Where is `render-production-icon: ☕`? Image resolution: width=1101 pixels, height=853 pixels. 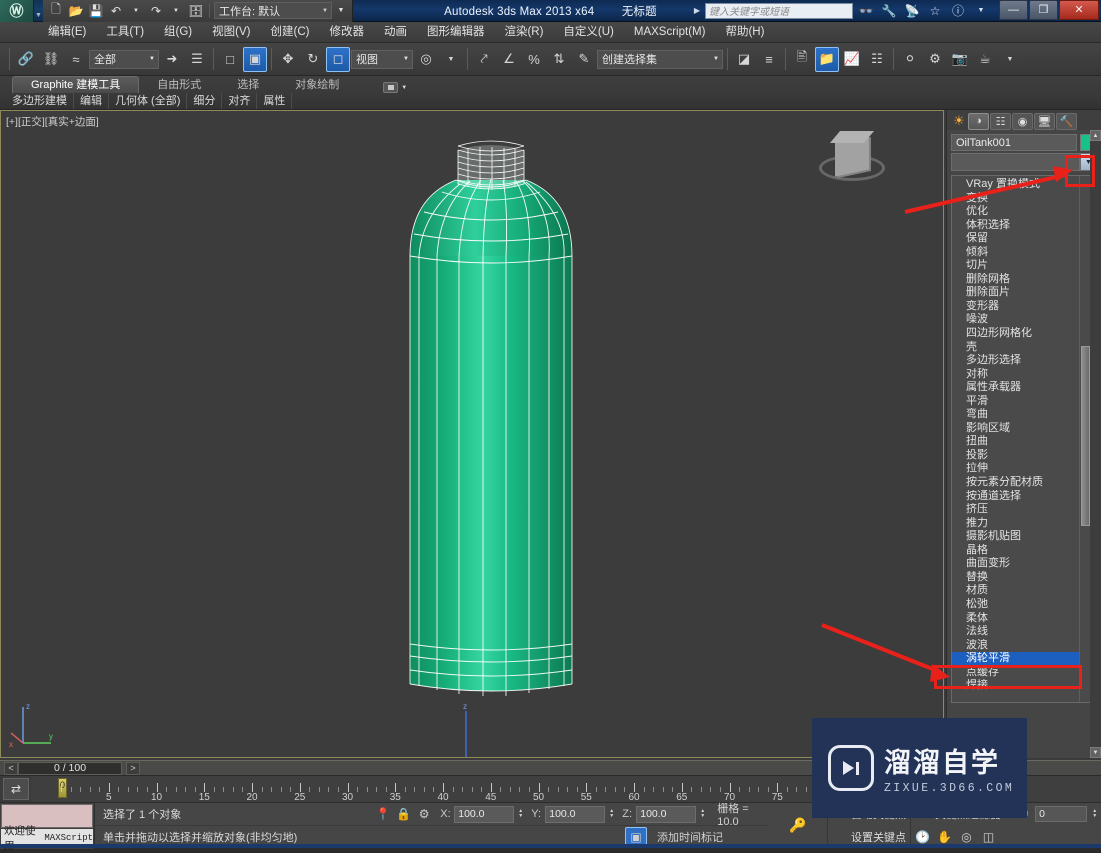
render-production-icon: ☕ is located at coordinates (985, 59).